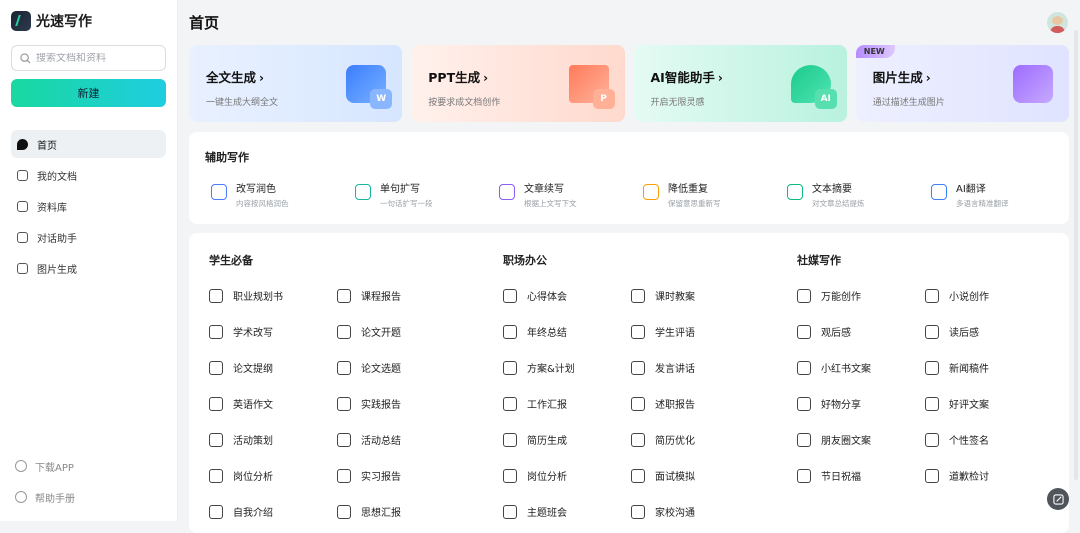 The image size is (1080, 533). What do you see at coordinates (401, 367) in the screenshot?
I see `tool-item: 论文选题` at bounding box center [401, 367].